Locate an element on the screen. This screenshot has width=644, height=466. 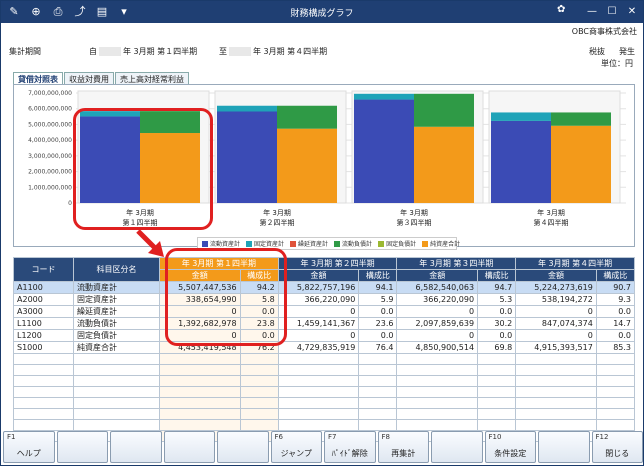
highlight-arrow is located at coordinates (150, 243).